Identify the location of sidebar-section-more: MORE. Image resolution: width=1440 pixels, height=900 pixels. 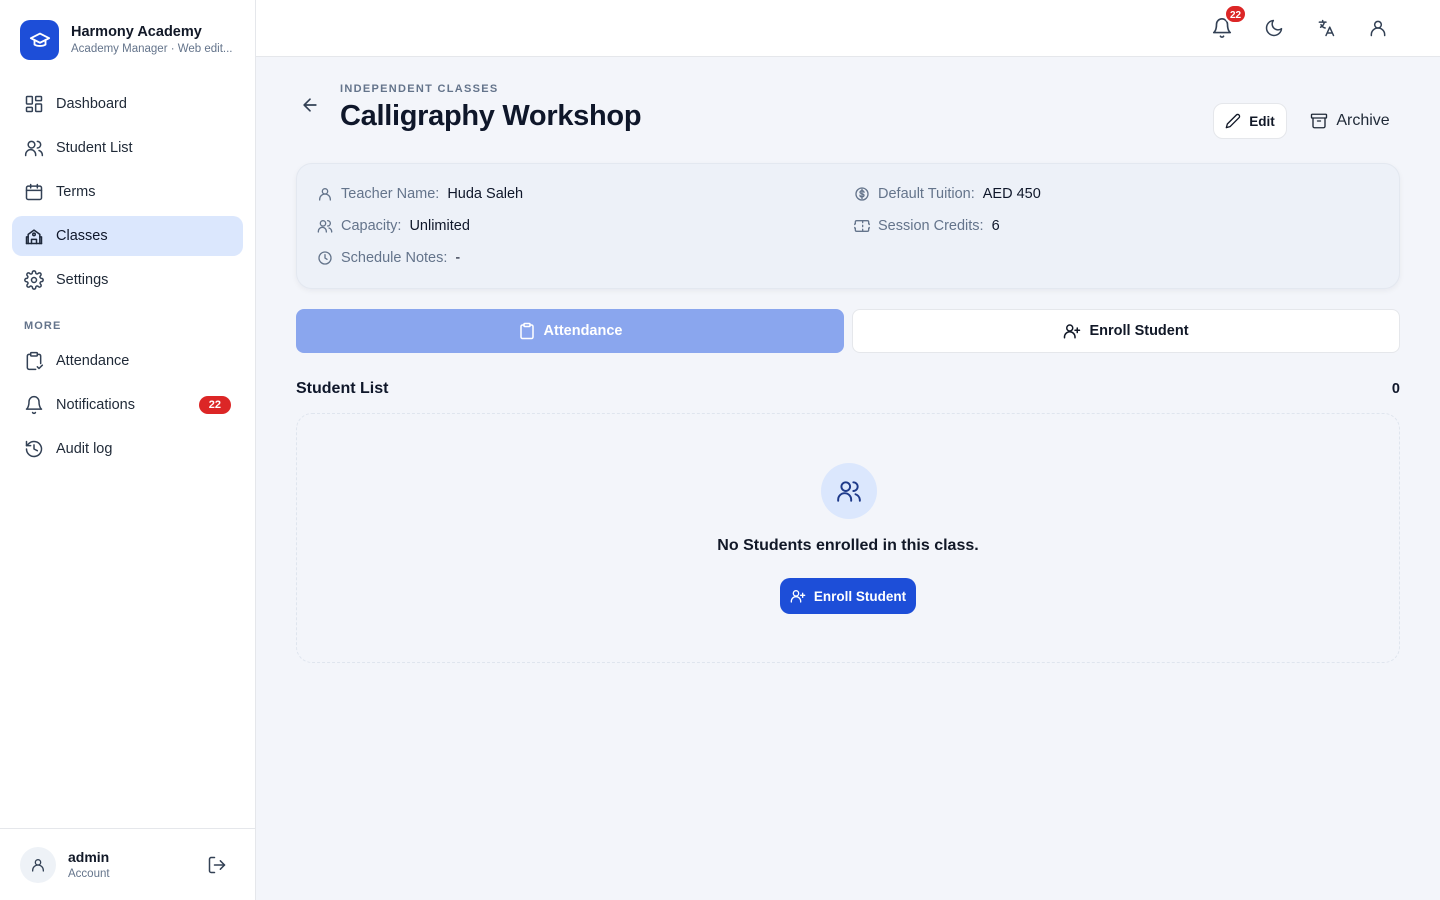
(43, 326).